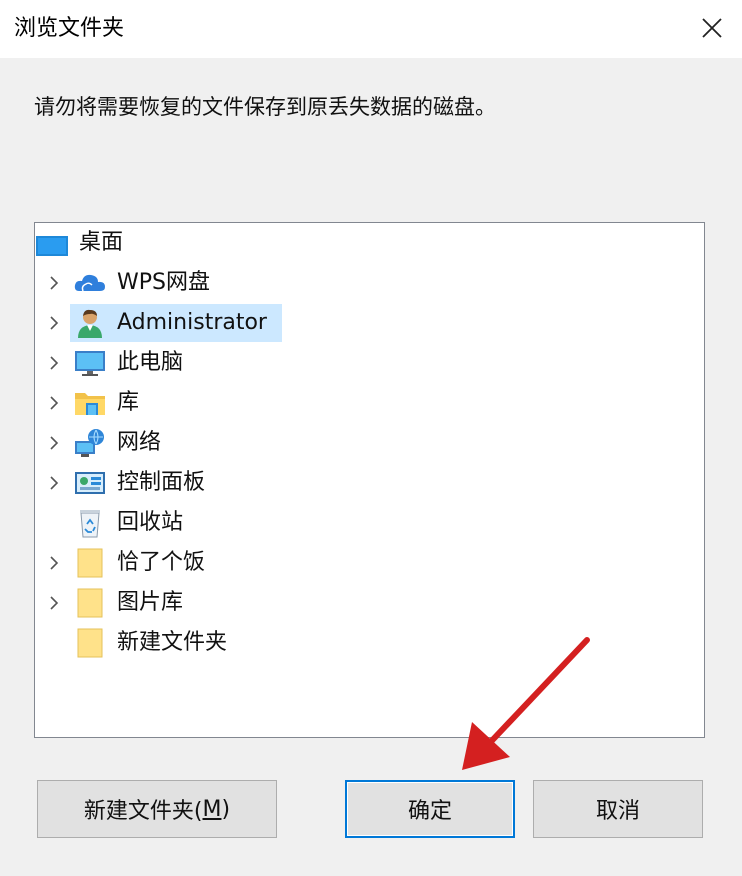 The image size is (742, 876). I want to click on ok-button-label: 确定, so click(429, 811).